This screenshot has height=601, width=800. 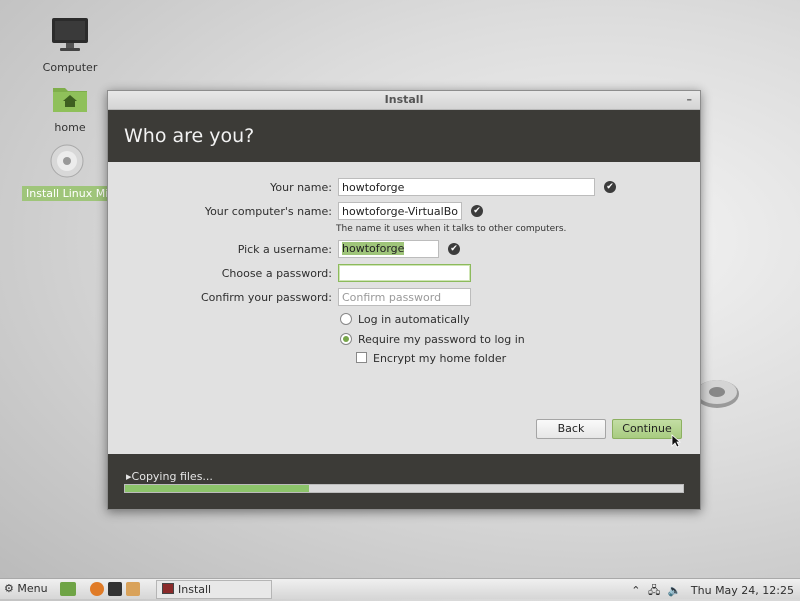 I want to click on username-value: howtoforge, so click(x=373, y=248).